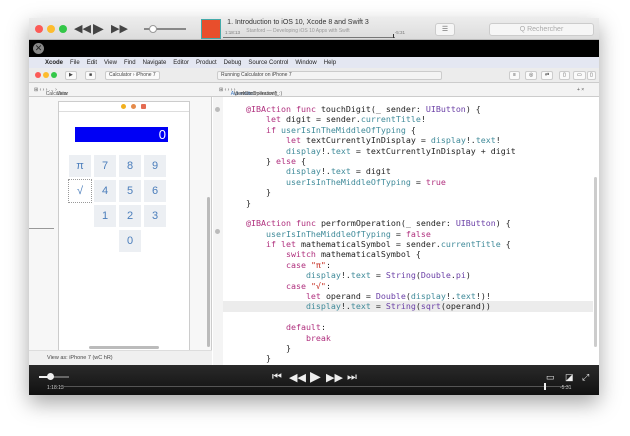 The width and height of the screenshot is (630, 436). Describe the element at coordinates (579, 75) in the screenshot. I see `debug-toggle-icon: ▭` at that location.